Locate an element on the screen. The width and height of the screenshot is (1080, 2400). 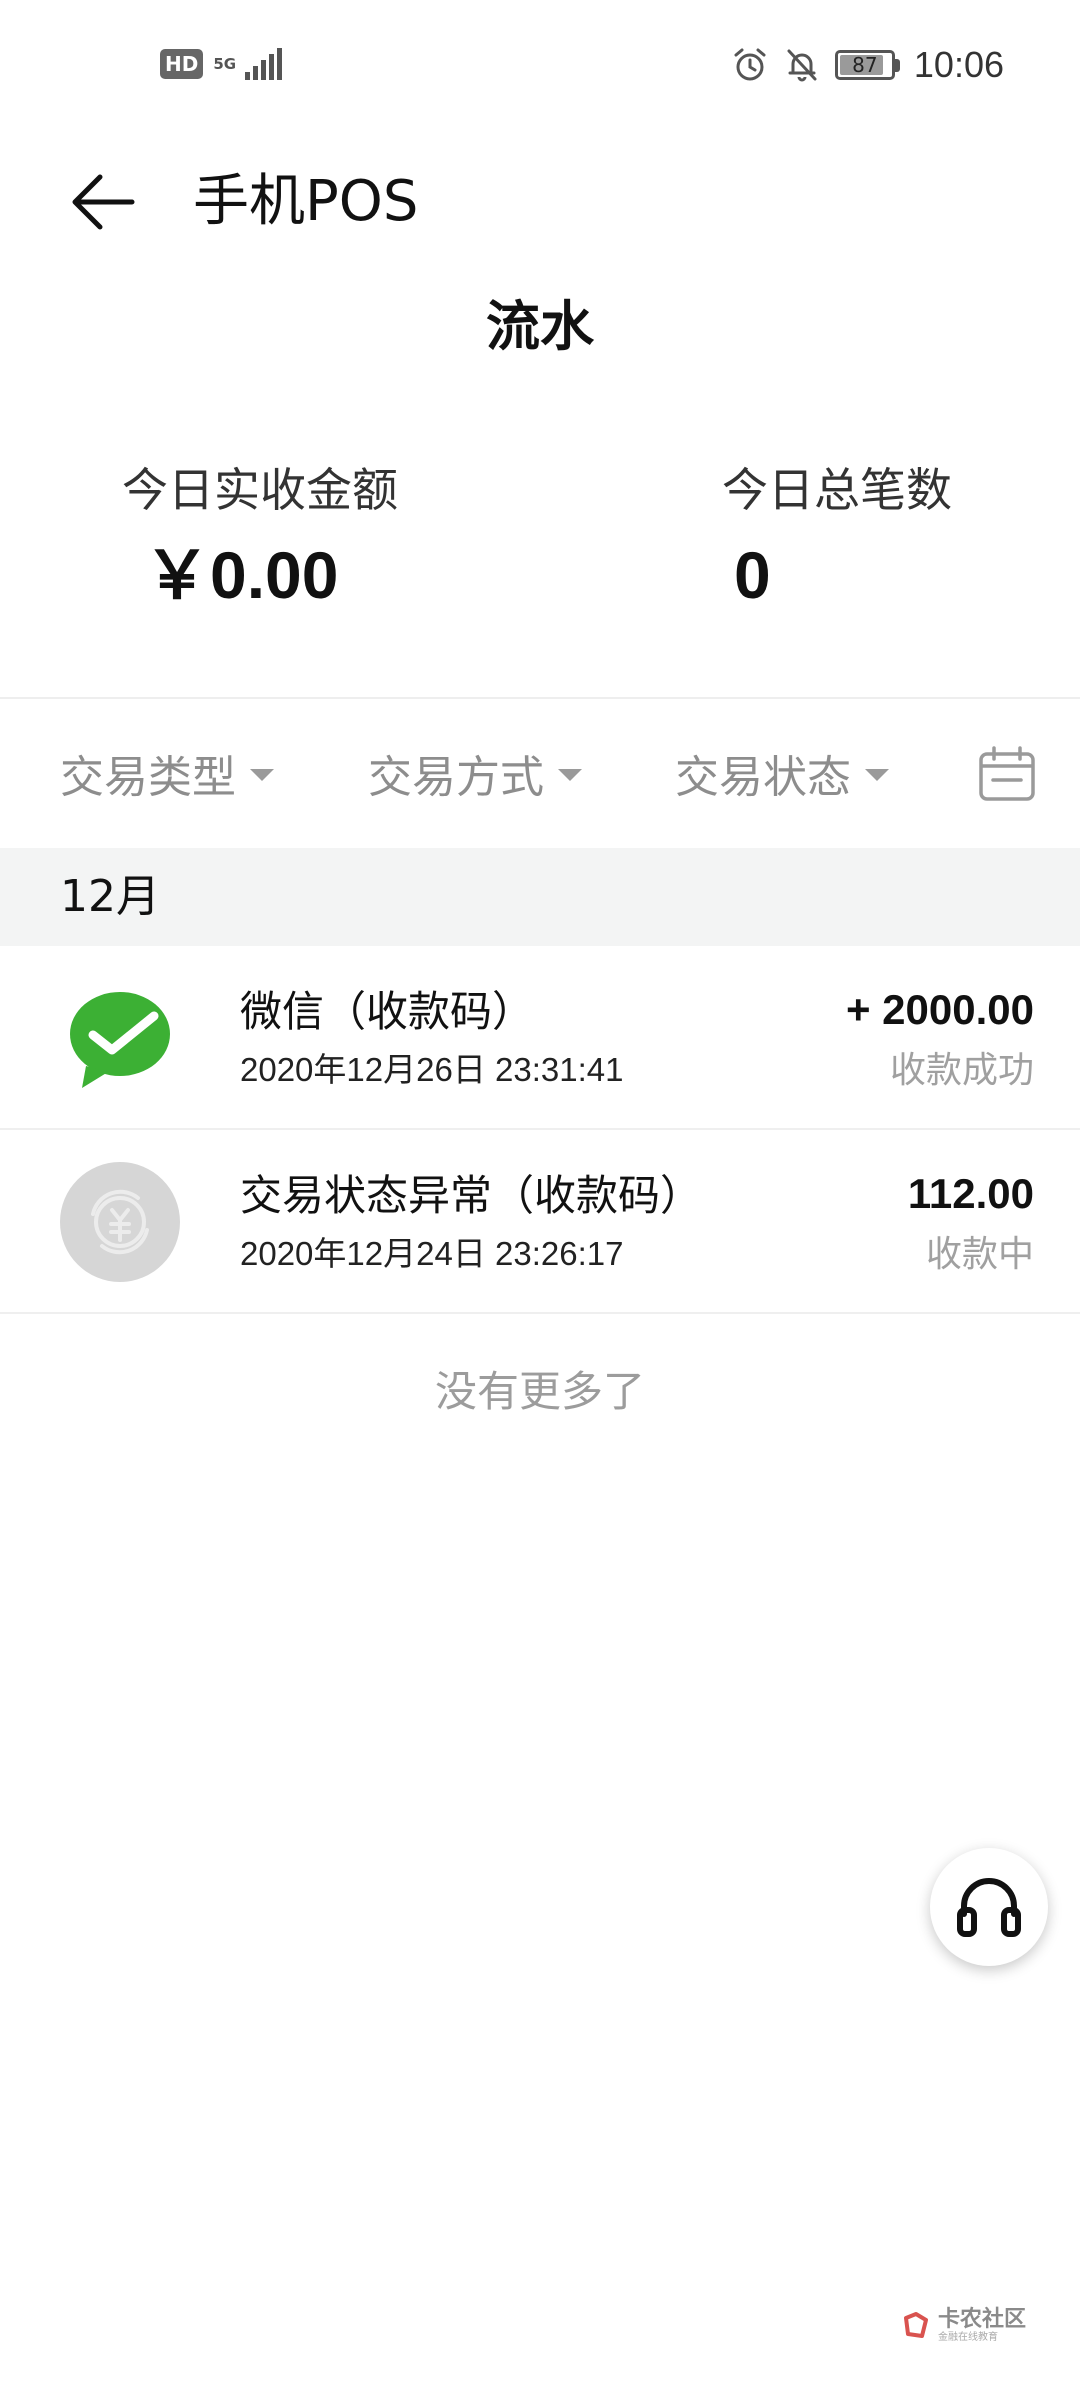
transaction-time: 2020年12月24日 23:26:17 is located at coordinates (432, 1253).